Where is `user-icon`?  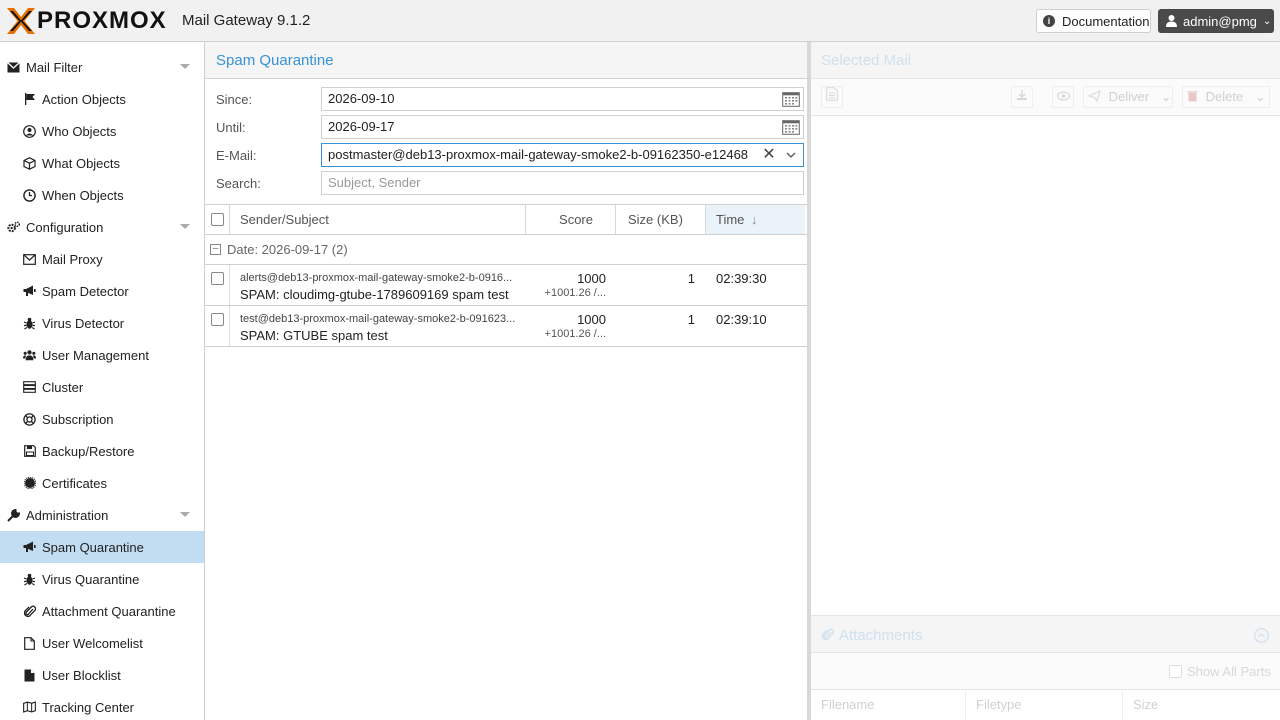 user-icon is located at coordinates (1171, 21).